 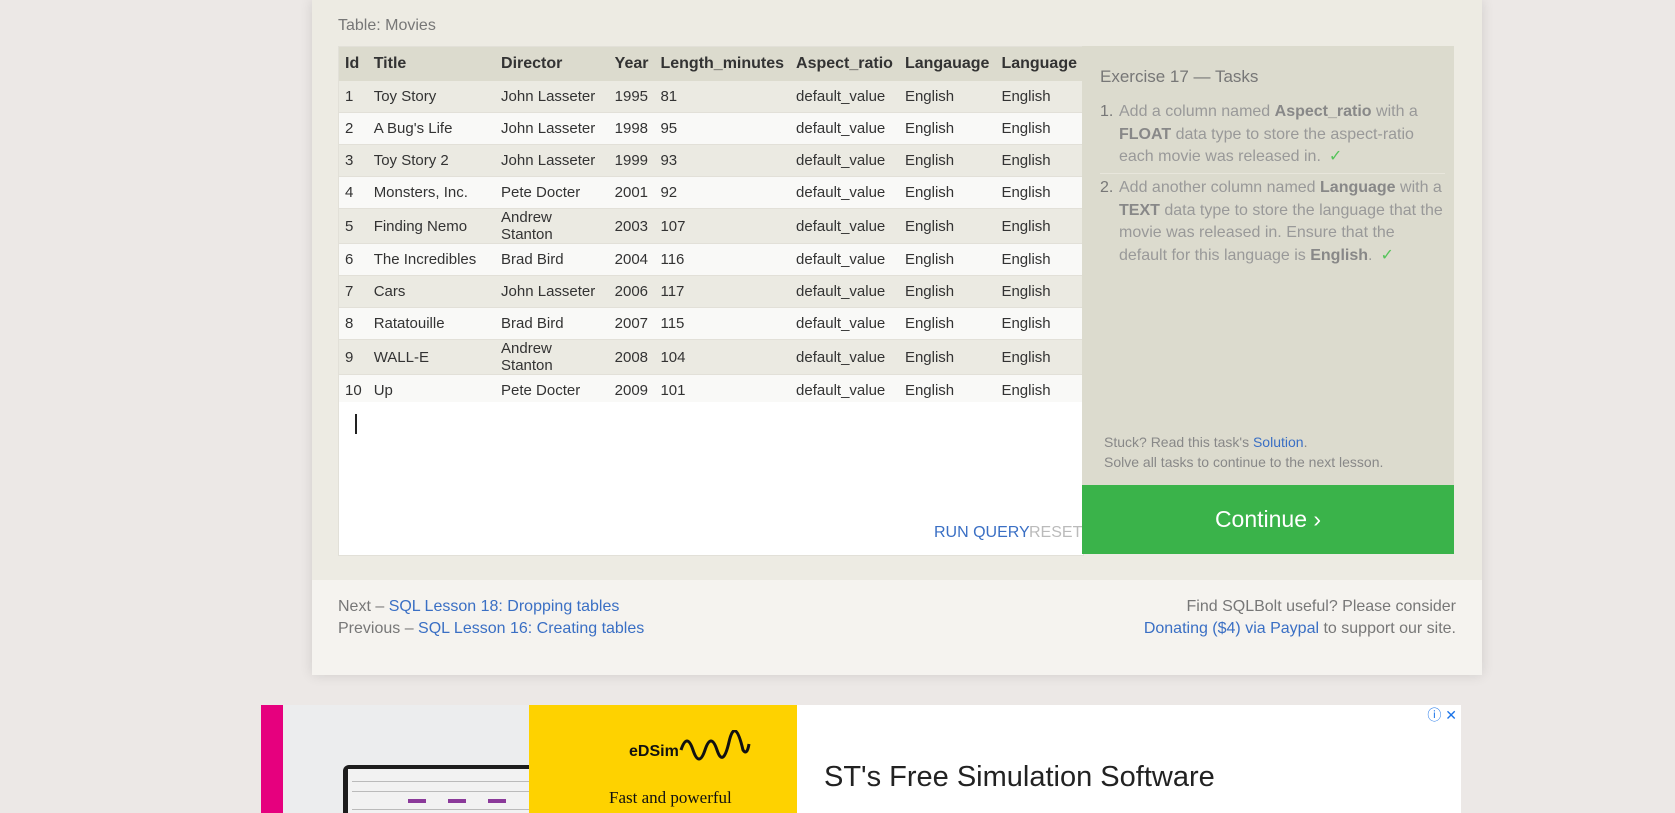 I want to click on table-cell: 2007, so click(x=631, y=323).